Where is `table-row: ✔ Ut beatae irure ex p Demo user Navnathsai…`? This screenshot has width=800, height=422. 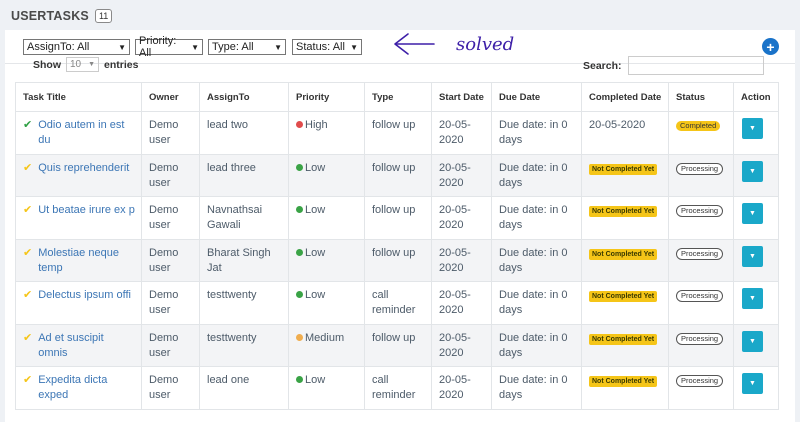
table-row: ✔ Ut beatae irure ex p Demo user Navnathsai… is located at coordinates (397, 218).